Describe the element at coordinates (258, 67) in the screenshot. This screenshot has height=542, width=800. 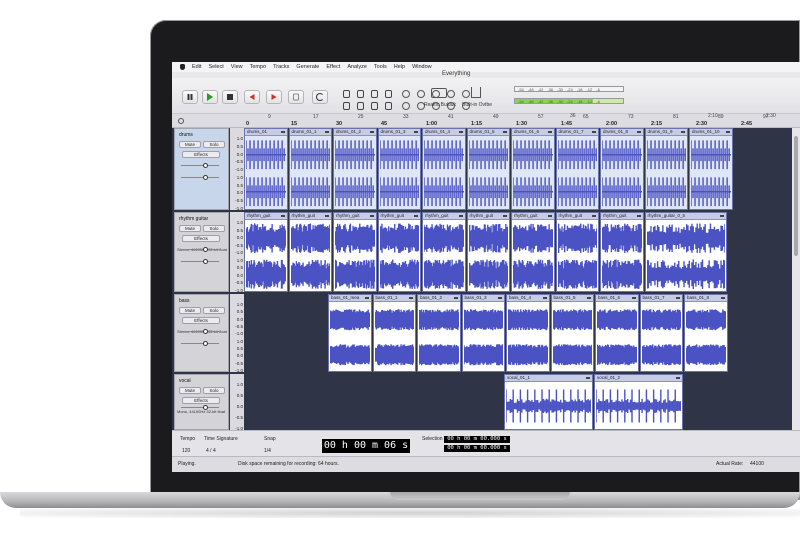
I see `menu-item: Tempo` at that location.